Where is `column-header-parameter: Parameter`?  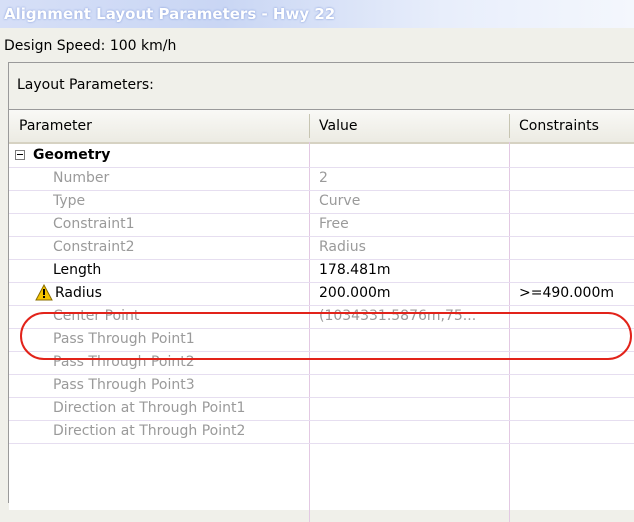
column-header-parameter: Parameter is located at coordinates (159, 126).